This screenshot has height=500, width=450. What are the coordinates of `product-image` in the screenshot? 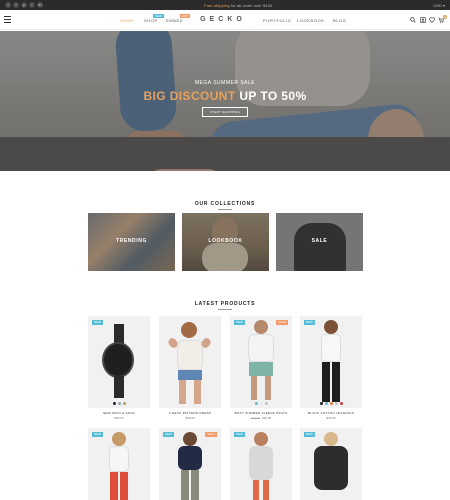 It's located at (190, 362).